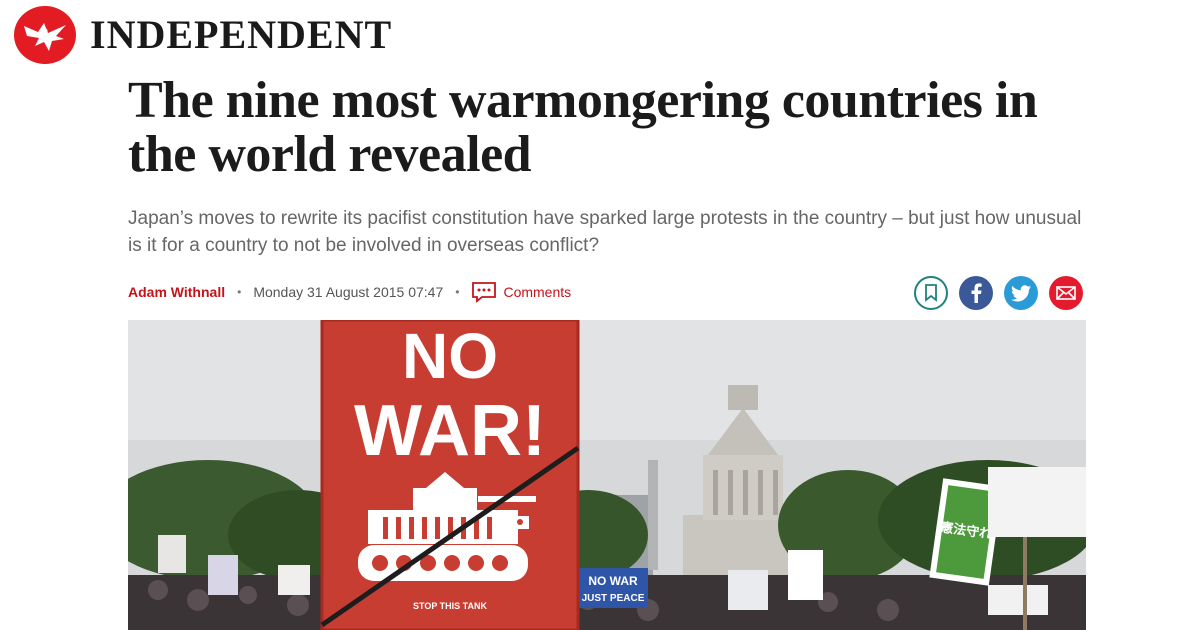  I want to click on eagle-icon, so click(45, 35).